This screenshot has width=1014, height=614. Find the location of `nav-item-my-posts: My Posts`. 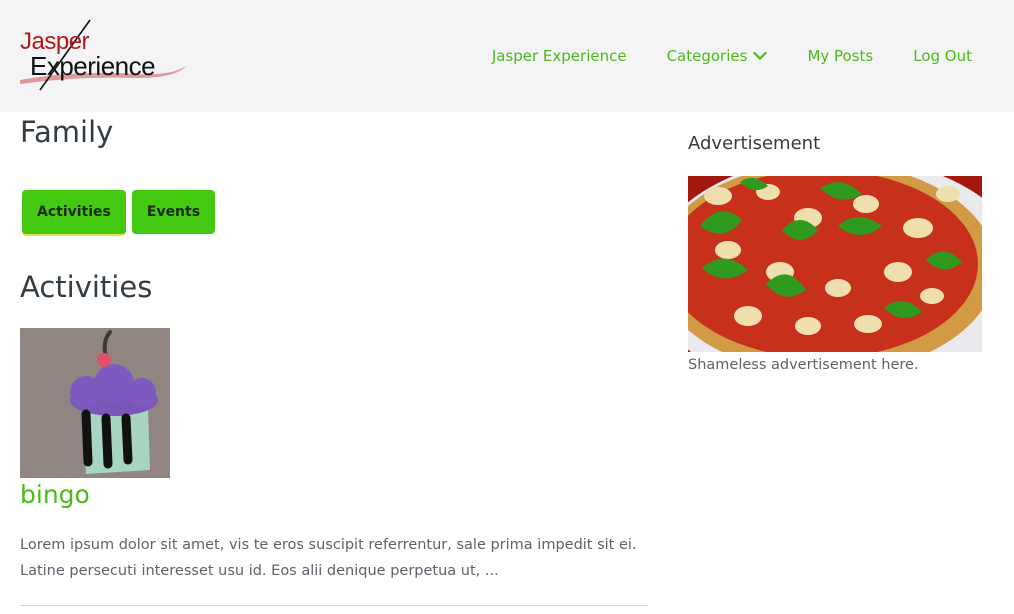

nav-item-my-posts: My Posts is located at coordinates (840, 56).